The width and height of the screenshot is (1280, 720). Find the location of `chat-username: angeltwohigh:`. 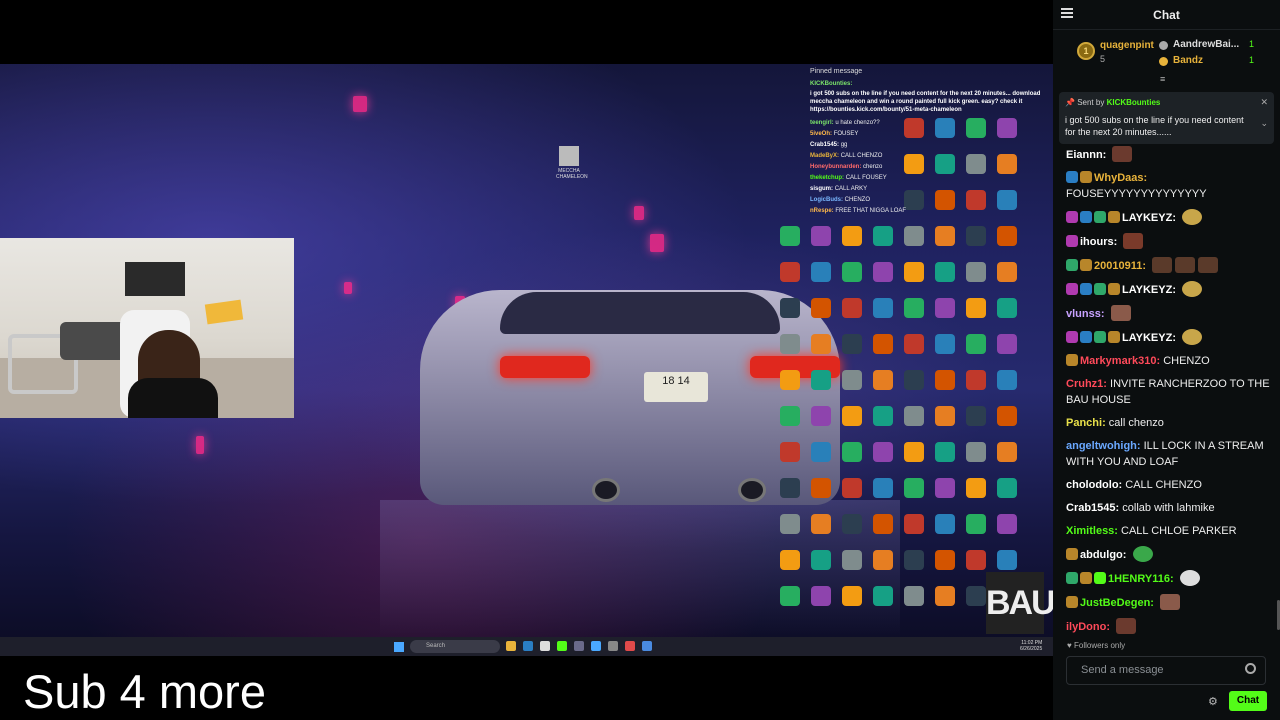

chat-username: angeltwohigh: is located at coordinates (1103, 446).